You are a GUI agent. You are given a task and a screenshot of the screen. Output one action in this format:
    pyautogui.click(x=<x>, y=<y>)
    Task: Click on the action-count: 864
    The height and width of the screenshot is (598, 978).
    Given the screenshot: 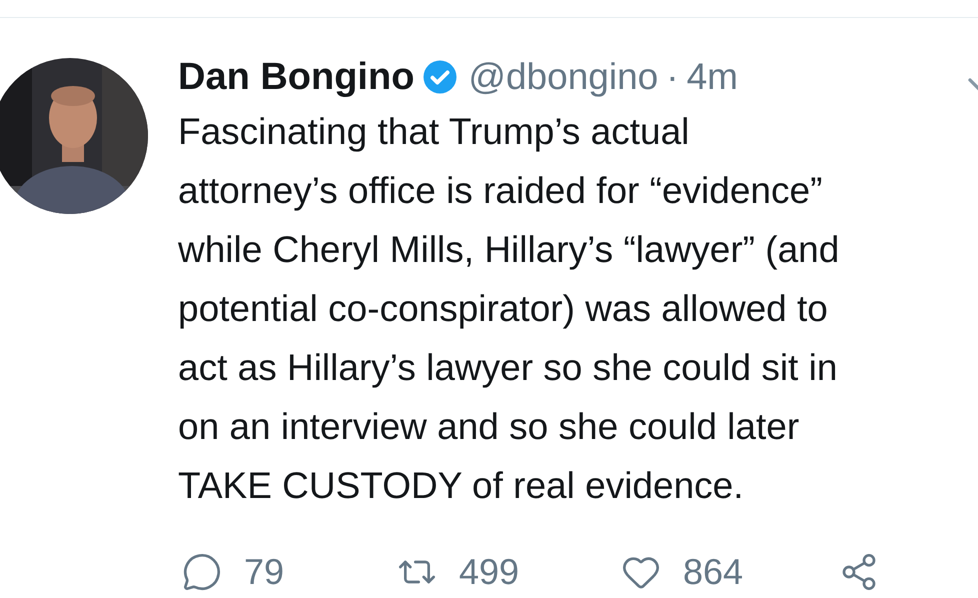 What is the action you would take?
    pyautogui.click(x=713, y=572)
    